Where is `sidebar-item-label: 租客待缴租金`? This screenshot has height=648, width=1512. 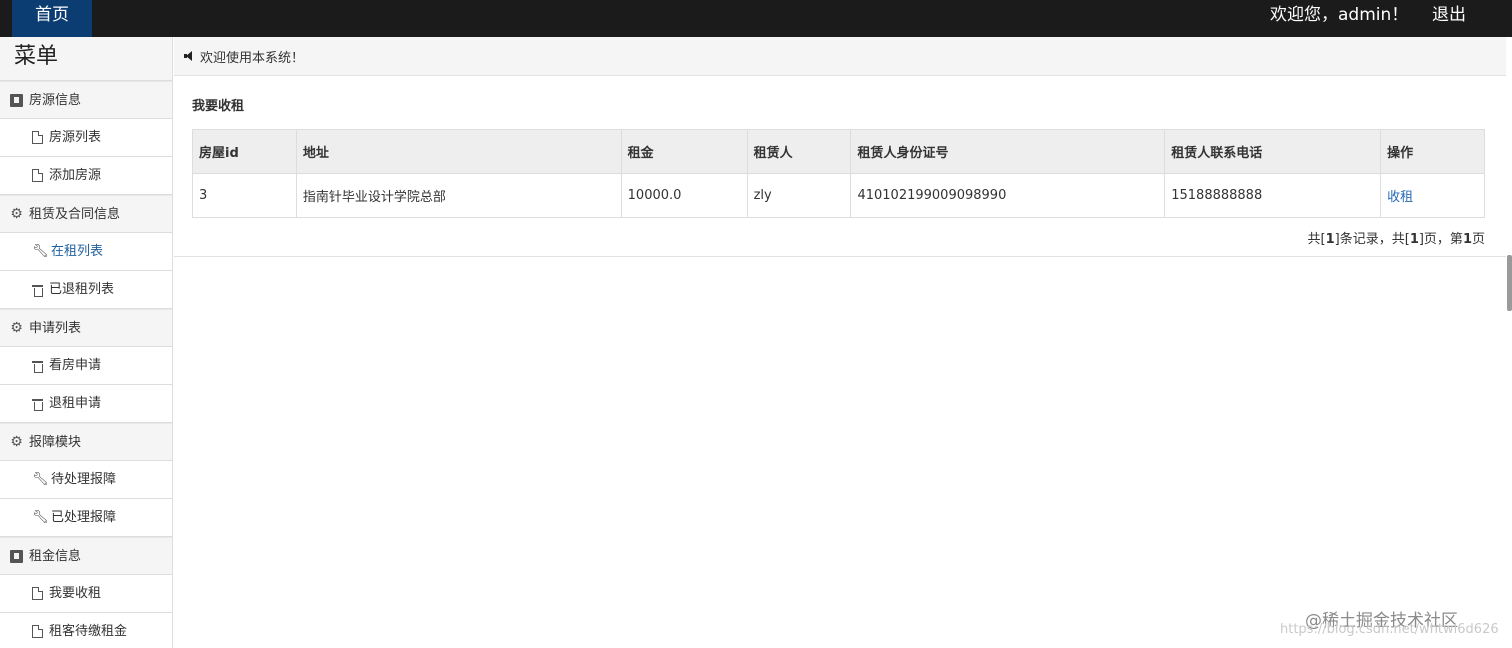 sidebar-item-label: 租客待缴租金 is located at coordinates (88, 631).